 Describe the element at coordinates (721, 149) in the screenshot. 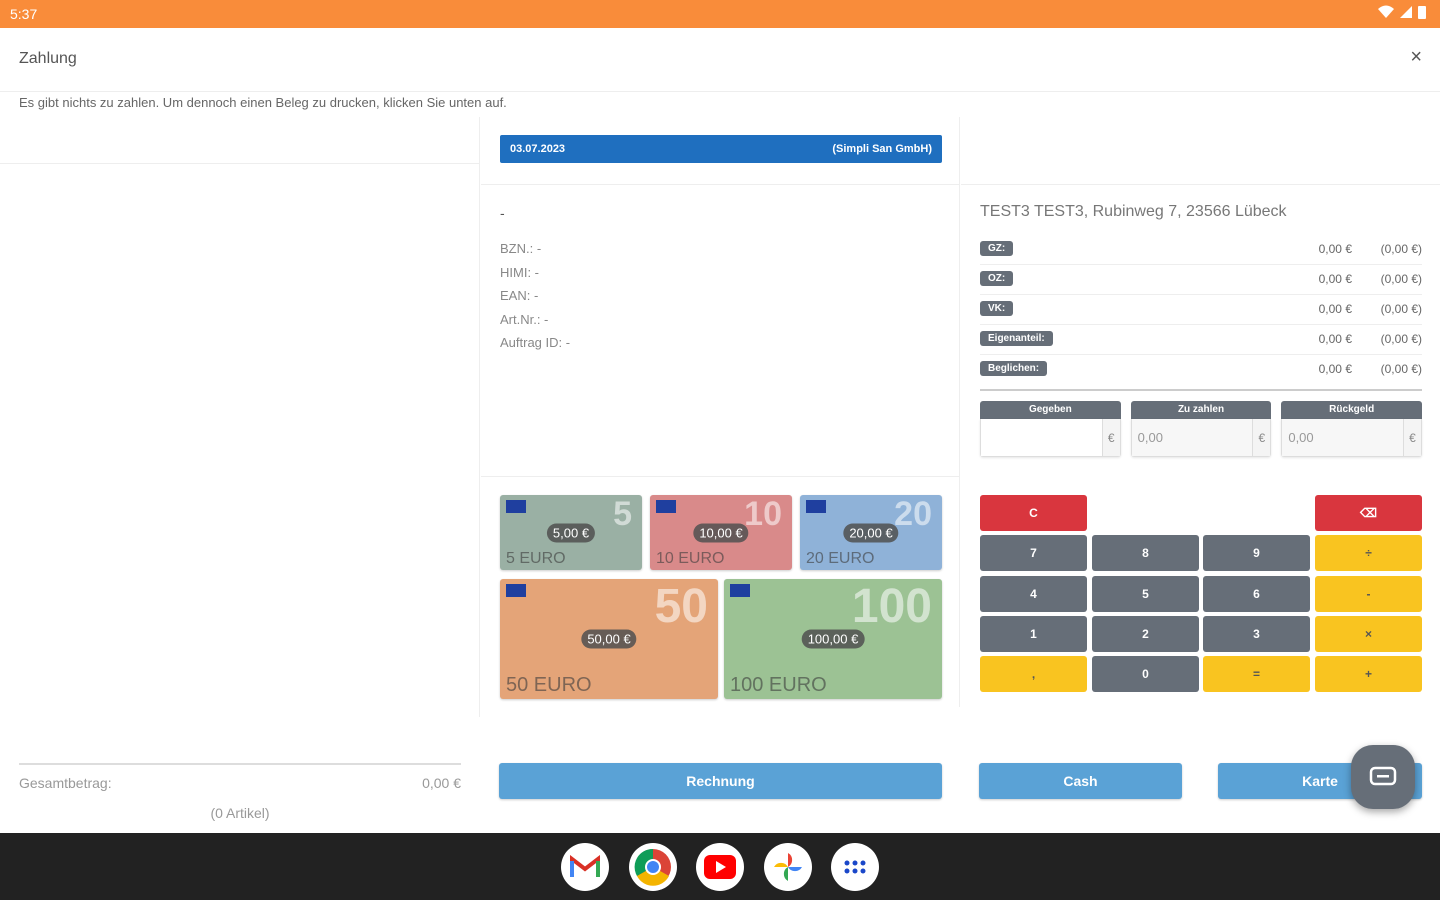

I see `receipt-date-bar: 03.07.2023 (Simpli San GmbH)` at that location.